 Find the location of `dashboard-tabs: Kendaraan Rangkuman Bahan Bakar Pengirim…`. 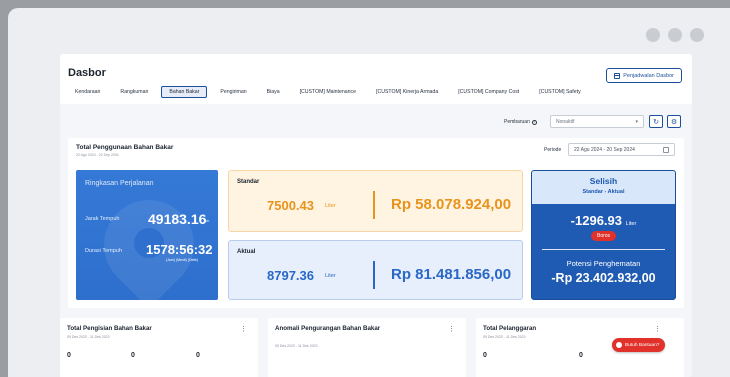

dashboard-tabs: Kendaraan Rangkuman Bahan Bakar Pengirim… is located at coordinates (331, 92).